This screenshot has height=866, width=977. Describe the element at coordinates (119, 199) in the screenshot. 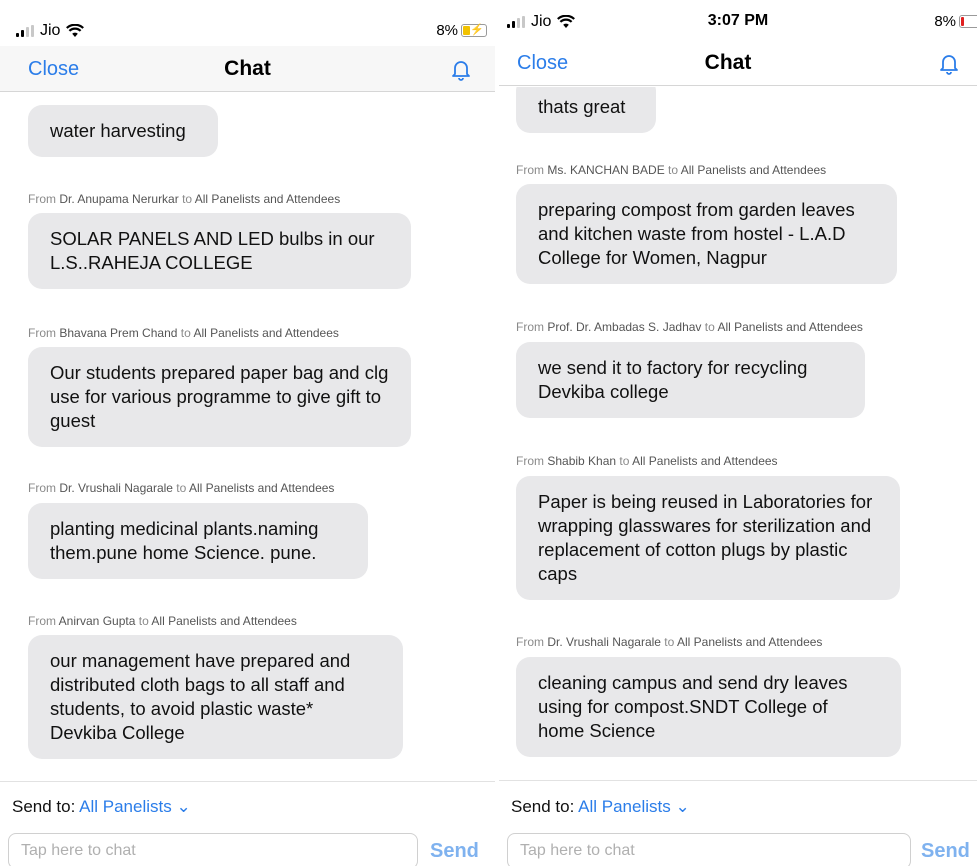

I see `sender-name: Dr. Anupama Nerurkar` at that location.